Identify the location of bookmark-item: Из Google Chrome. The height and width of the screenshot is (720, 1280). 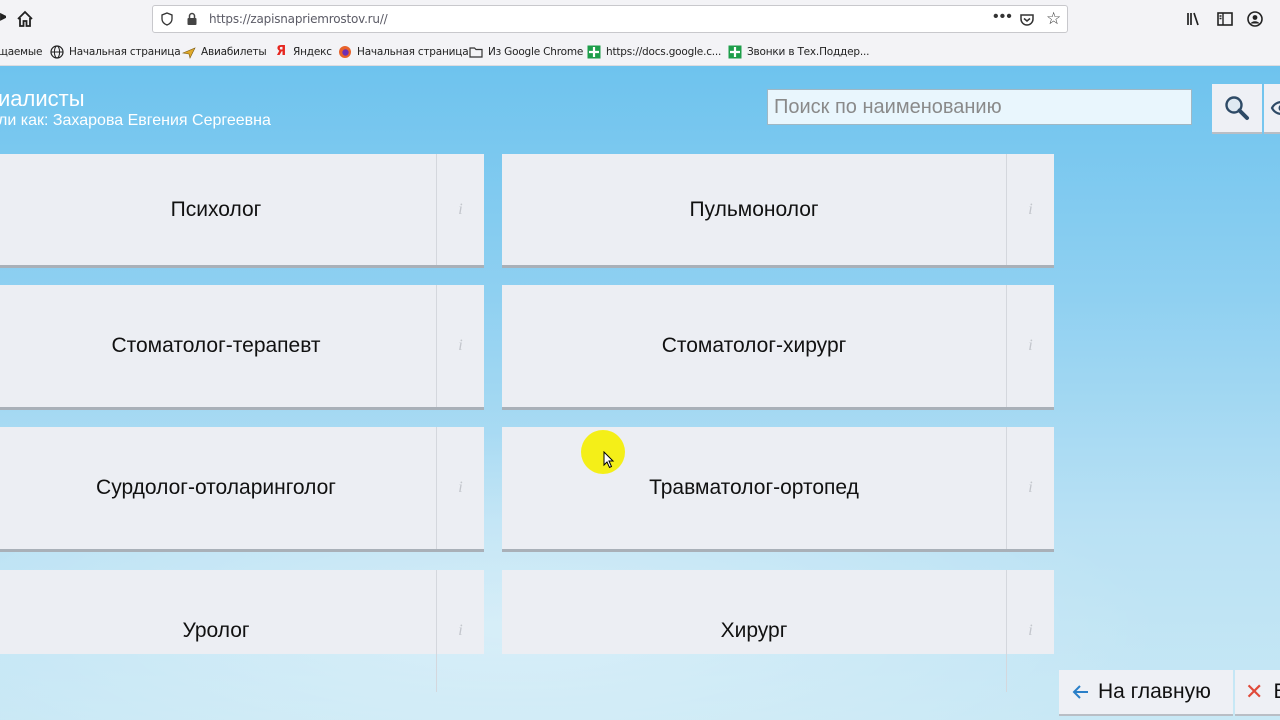
(526, 52).